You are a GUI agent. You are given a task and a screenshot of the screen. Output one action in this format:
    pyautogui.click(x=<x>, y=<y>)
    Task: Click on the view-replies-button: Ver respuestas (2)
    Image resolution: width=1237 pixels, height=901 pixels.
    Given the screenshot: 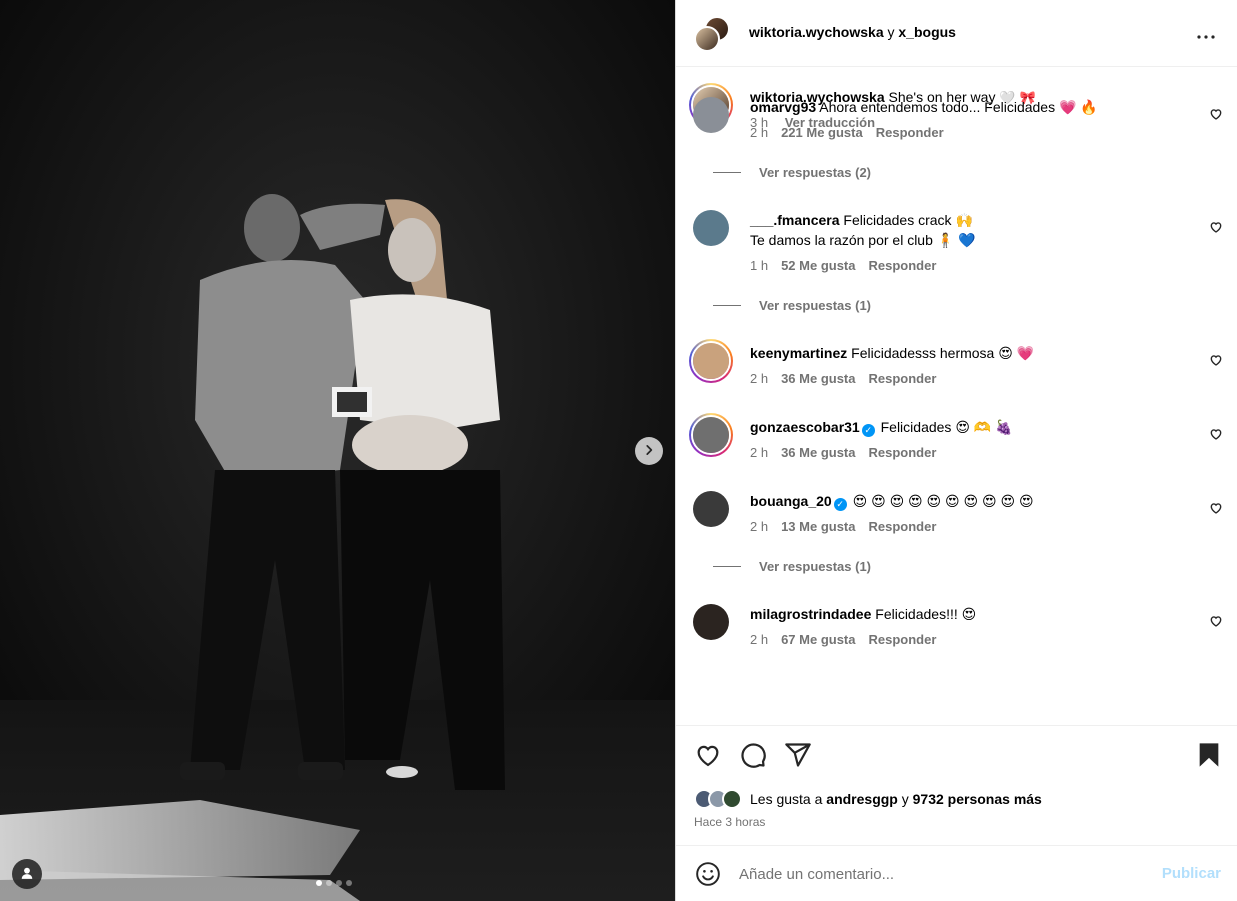 What is the action you would take?
    pyautogui.click(x=792, y=172)
    